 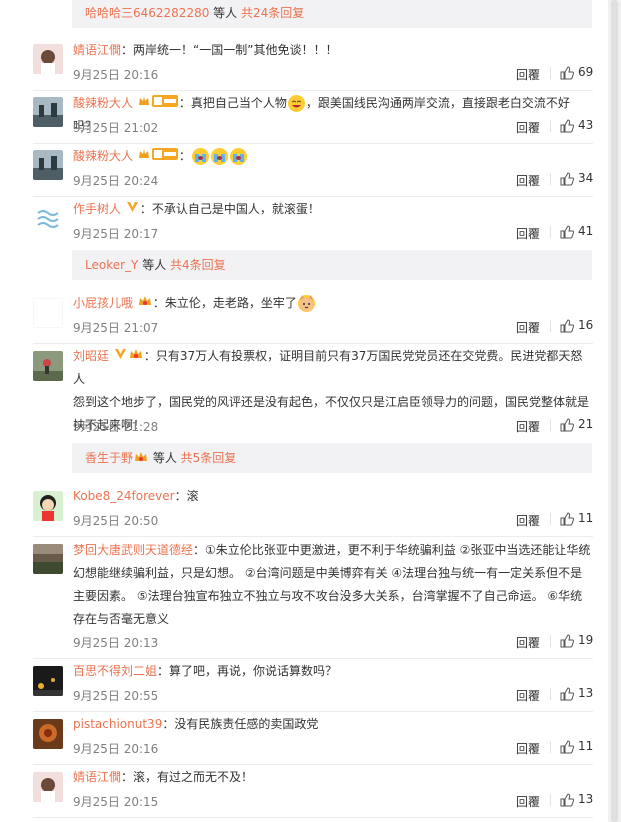 What do you see at coordinates (240, 724) in the screenshot?
I see `comment-content: ：没有民族责任感的卖国政党` at bounding box center [240, 724].